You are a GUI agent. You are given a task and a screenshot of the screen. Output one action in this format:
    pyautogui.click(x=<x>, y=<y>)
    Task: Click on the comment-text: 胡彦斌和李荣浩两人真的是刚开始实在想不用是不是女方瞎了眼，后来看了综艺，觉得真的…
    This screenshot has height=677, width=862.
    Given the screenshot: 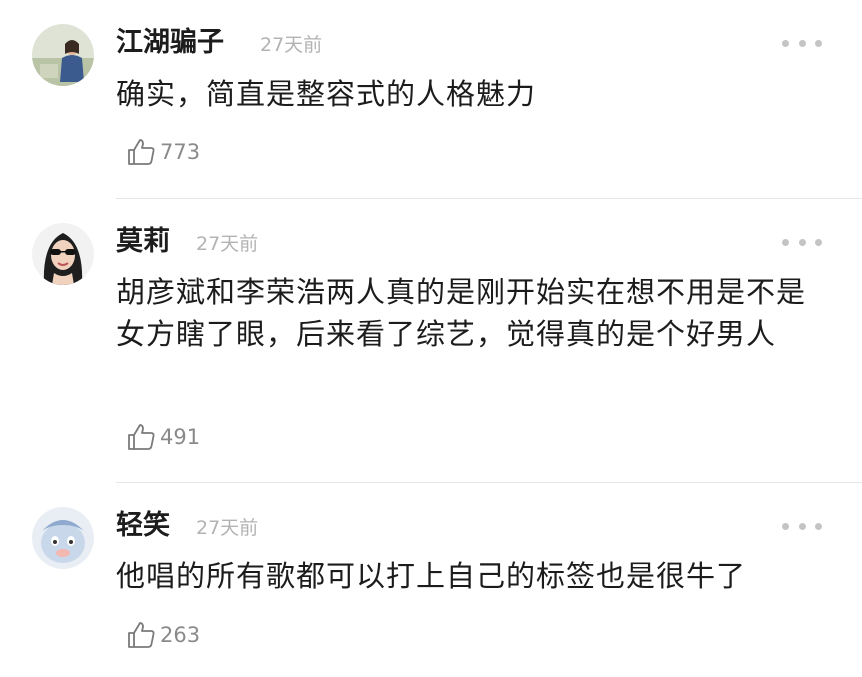 What is the action you would take?
    pyautogui.click(x=461, y=313)
    